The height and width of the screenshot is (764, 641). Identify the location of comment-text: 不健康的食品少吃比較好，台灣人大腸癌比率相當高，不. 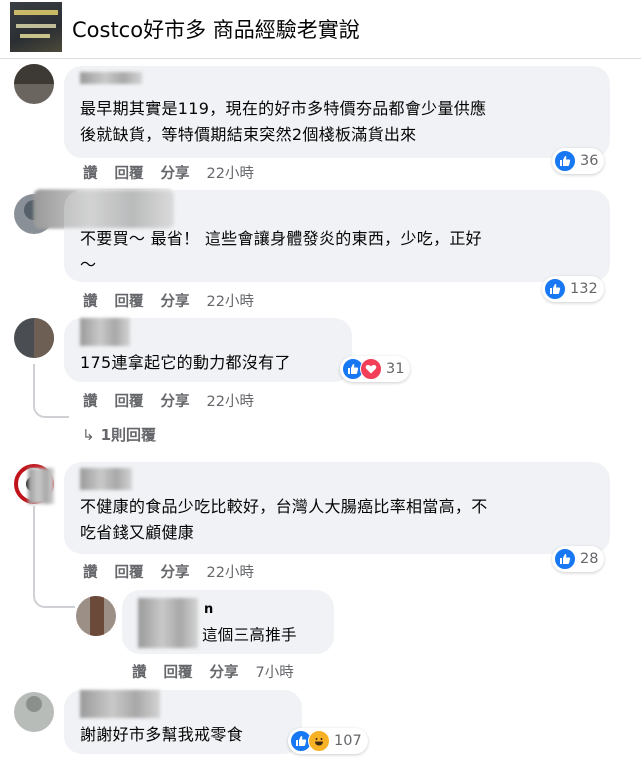
(284, 506).